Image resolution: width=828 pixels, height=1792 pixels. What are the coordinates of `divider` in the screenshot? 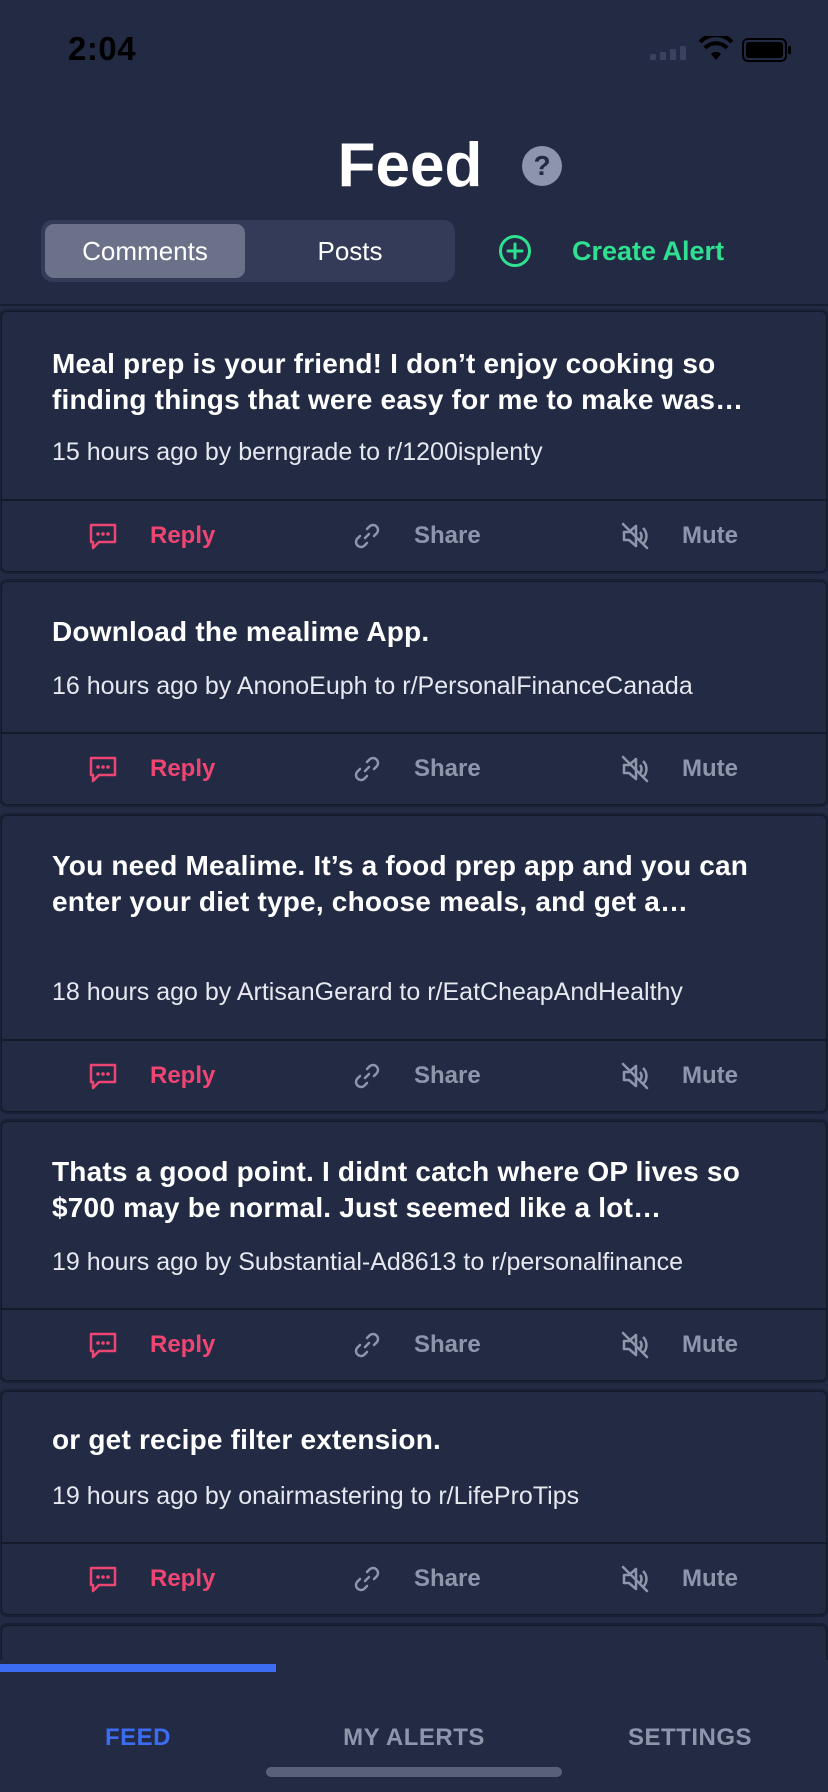 It's located at (414, 305).